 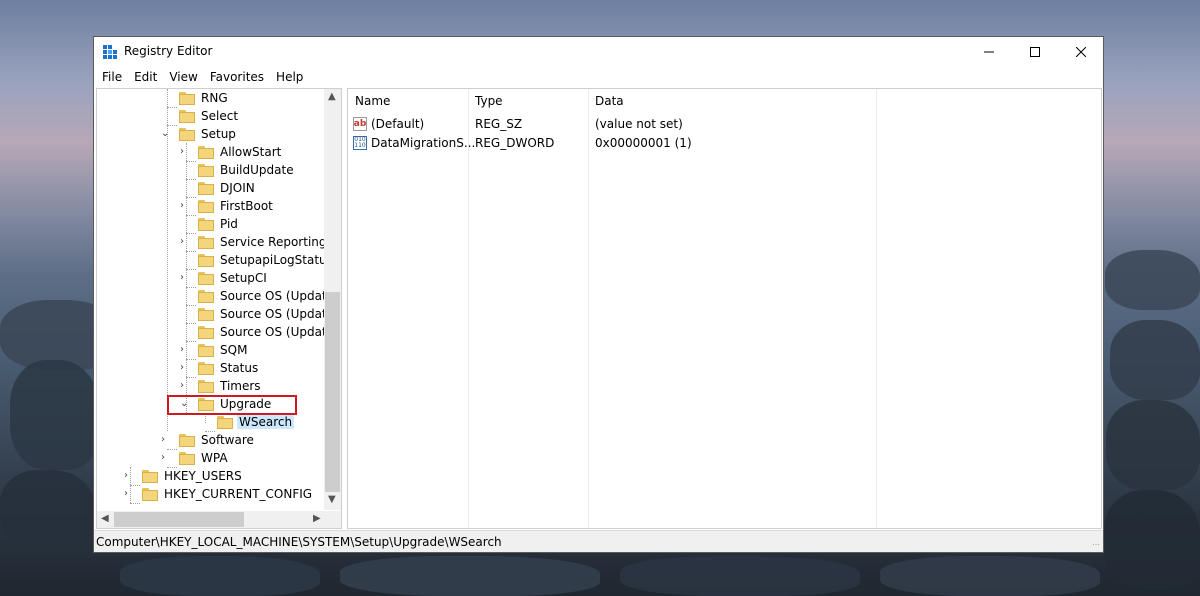 What do you see at coordinates (237, 77) in the screenshot?
I see `menu-favorites: Favorites` at bounding box center [237, 77].